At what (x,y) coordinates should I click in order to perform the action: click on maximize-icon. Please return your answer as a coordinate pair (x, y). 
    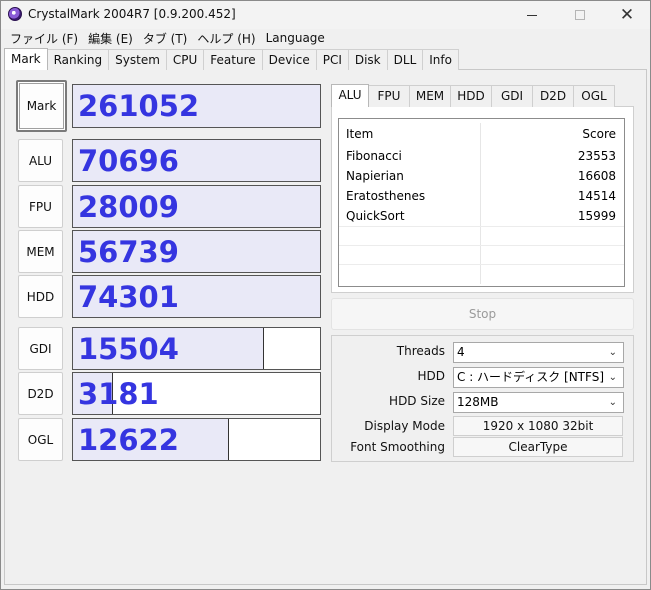
    Looking at the image, I should click on (580, 15).